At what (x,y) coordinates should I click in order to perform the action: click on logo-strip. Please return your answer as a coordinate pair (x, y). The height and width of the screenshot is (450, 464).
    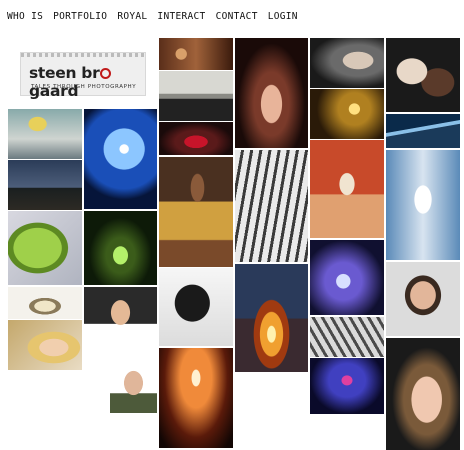
    Looking at the image, I should click on (83, 55).